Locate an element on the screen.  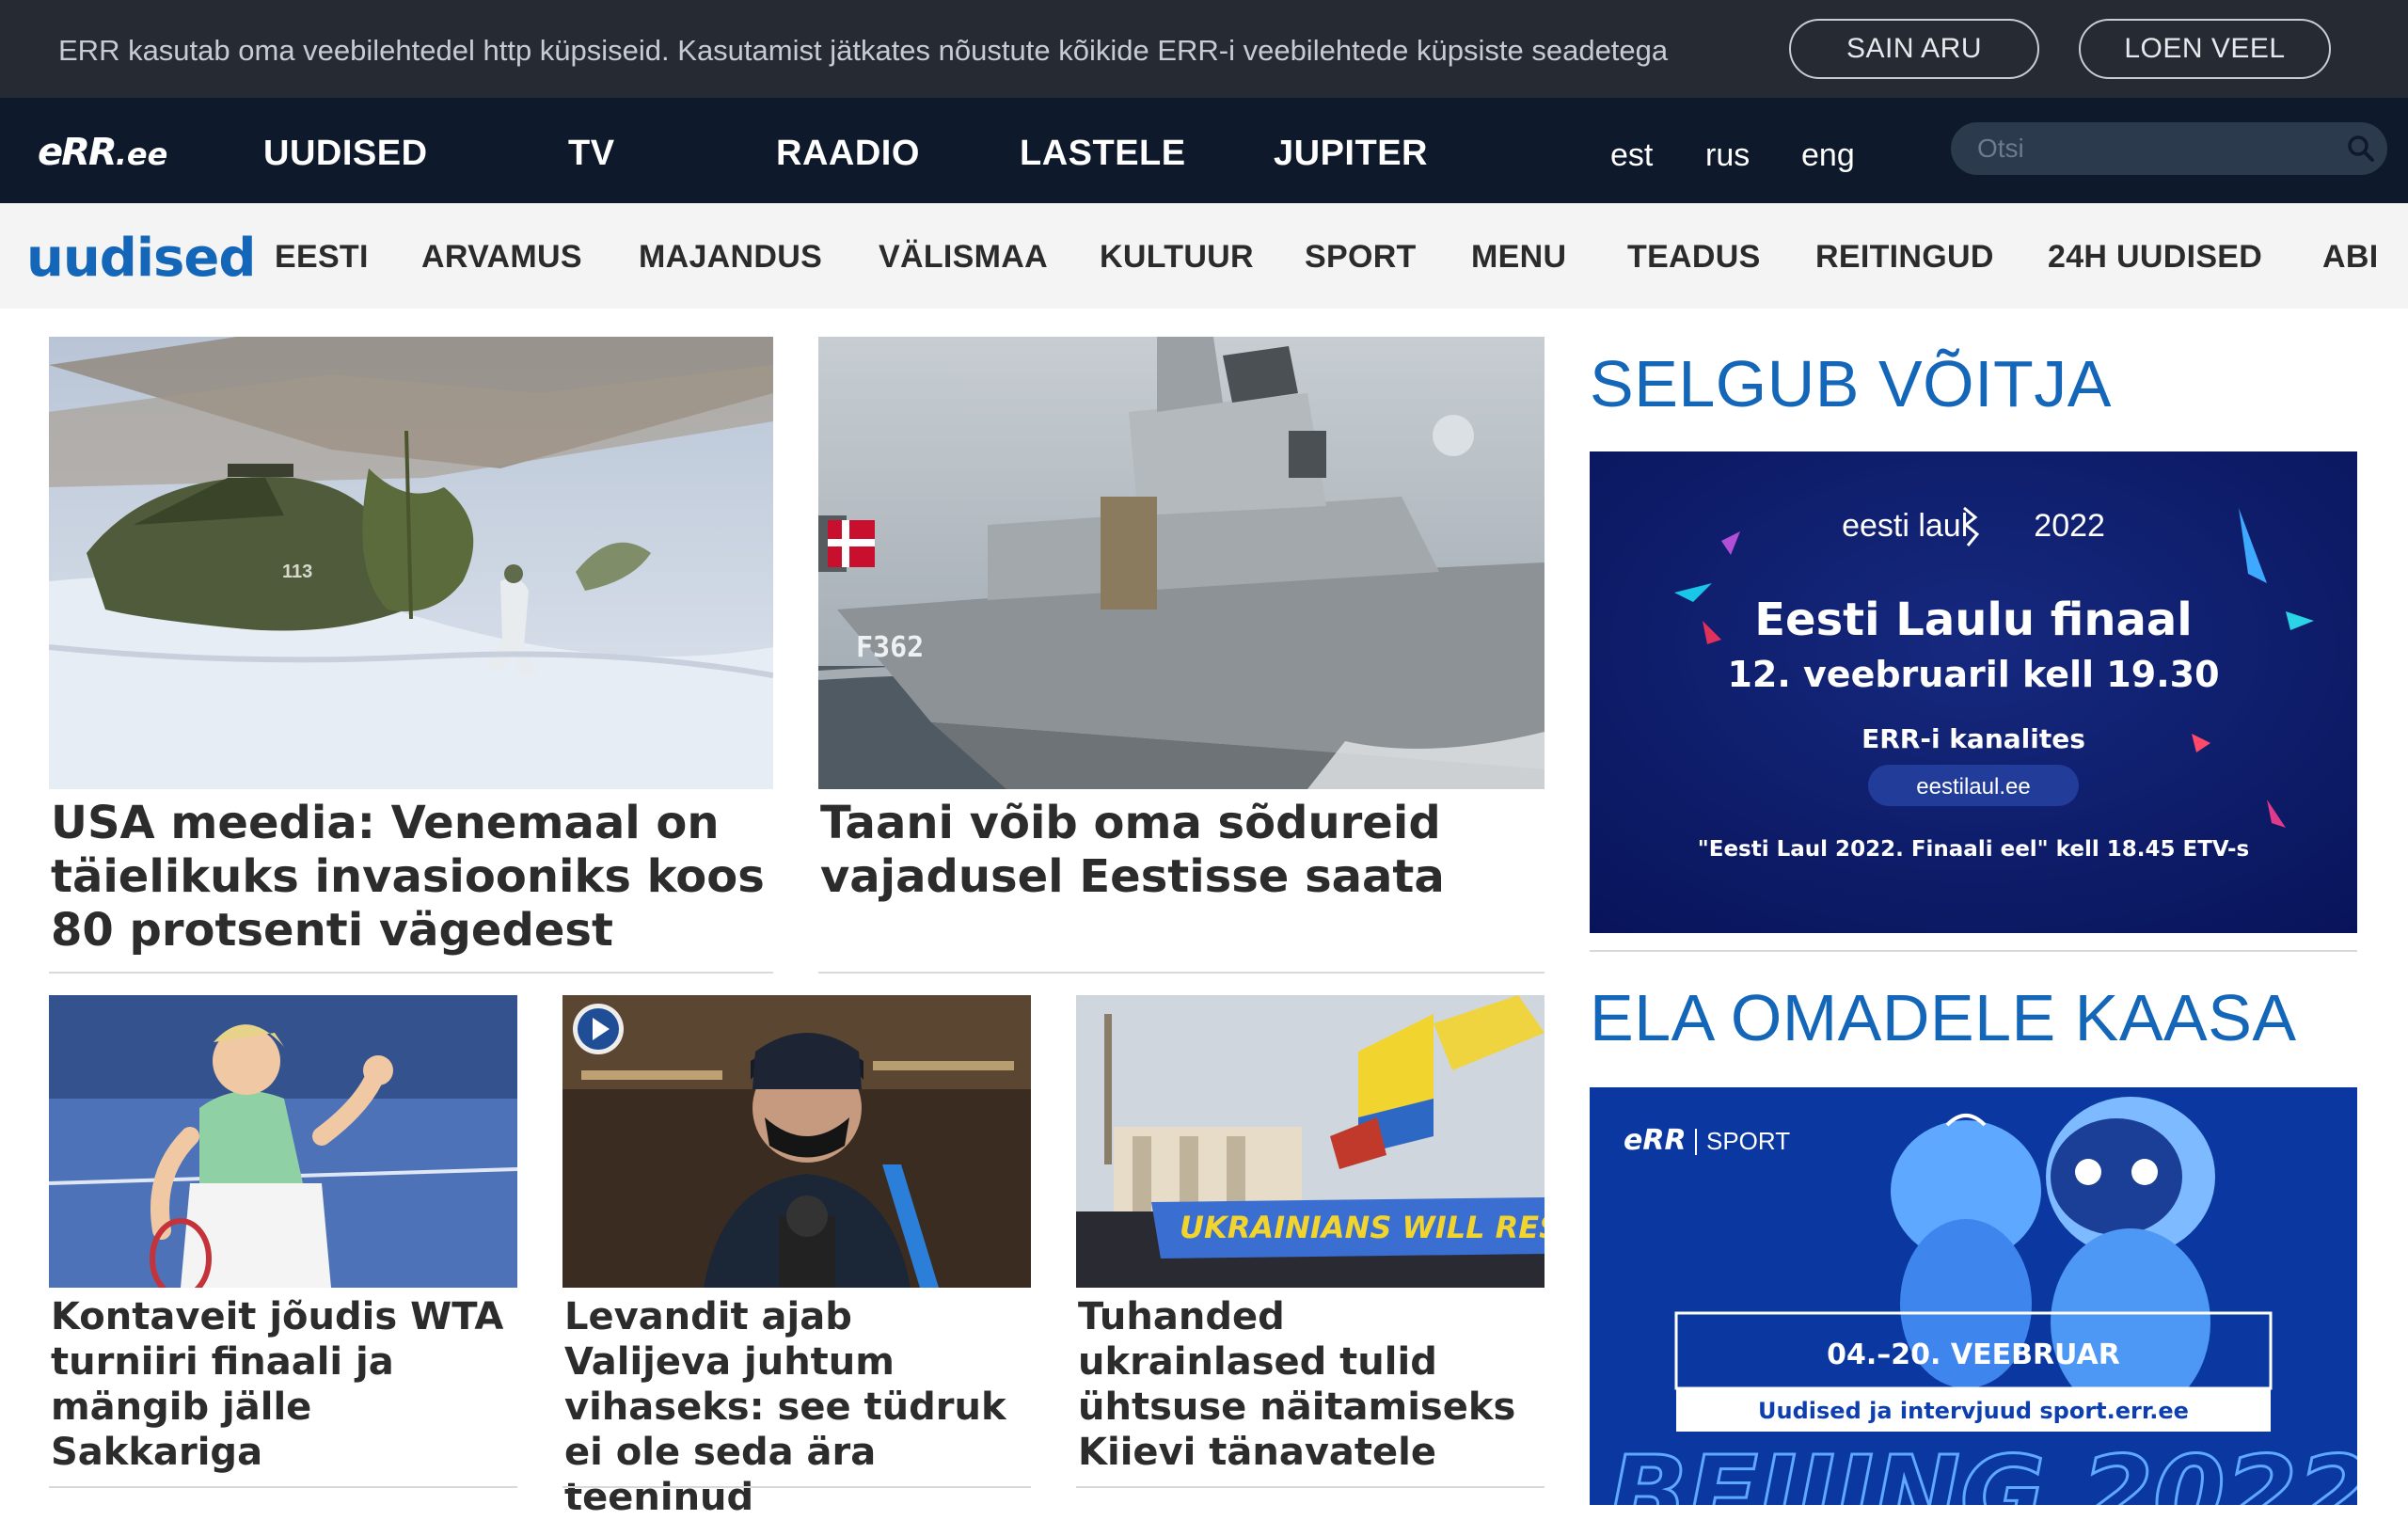
article-image-tennis is located at coordinates (283, 1141).